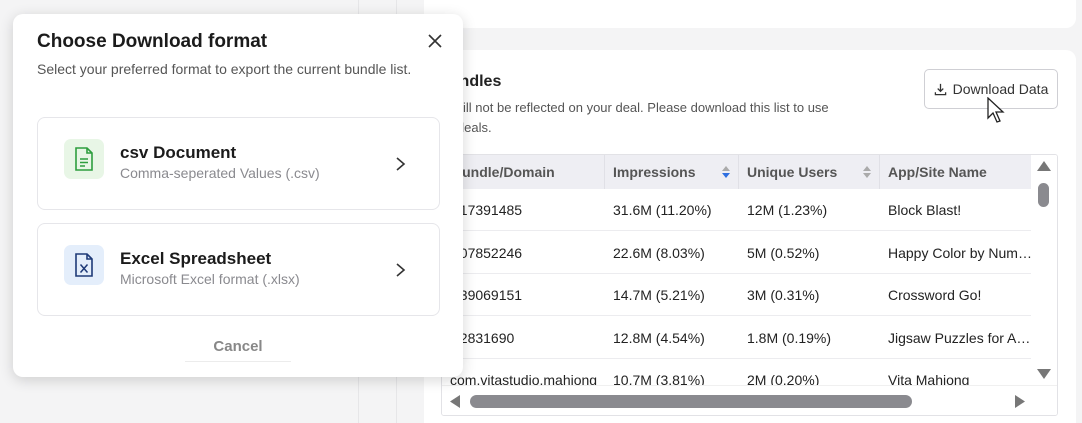 Image resolution: width=1082 pixels, height=423 pixels. What do you see at coordinates (523, 172) in the screenshot?
I see `column-header-bundle: Bundle/Domain` at bounding box center [523, 172].